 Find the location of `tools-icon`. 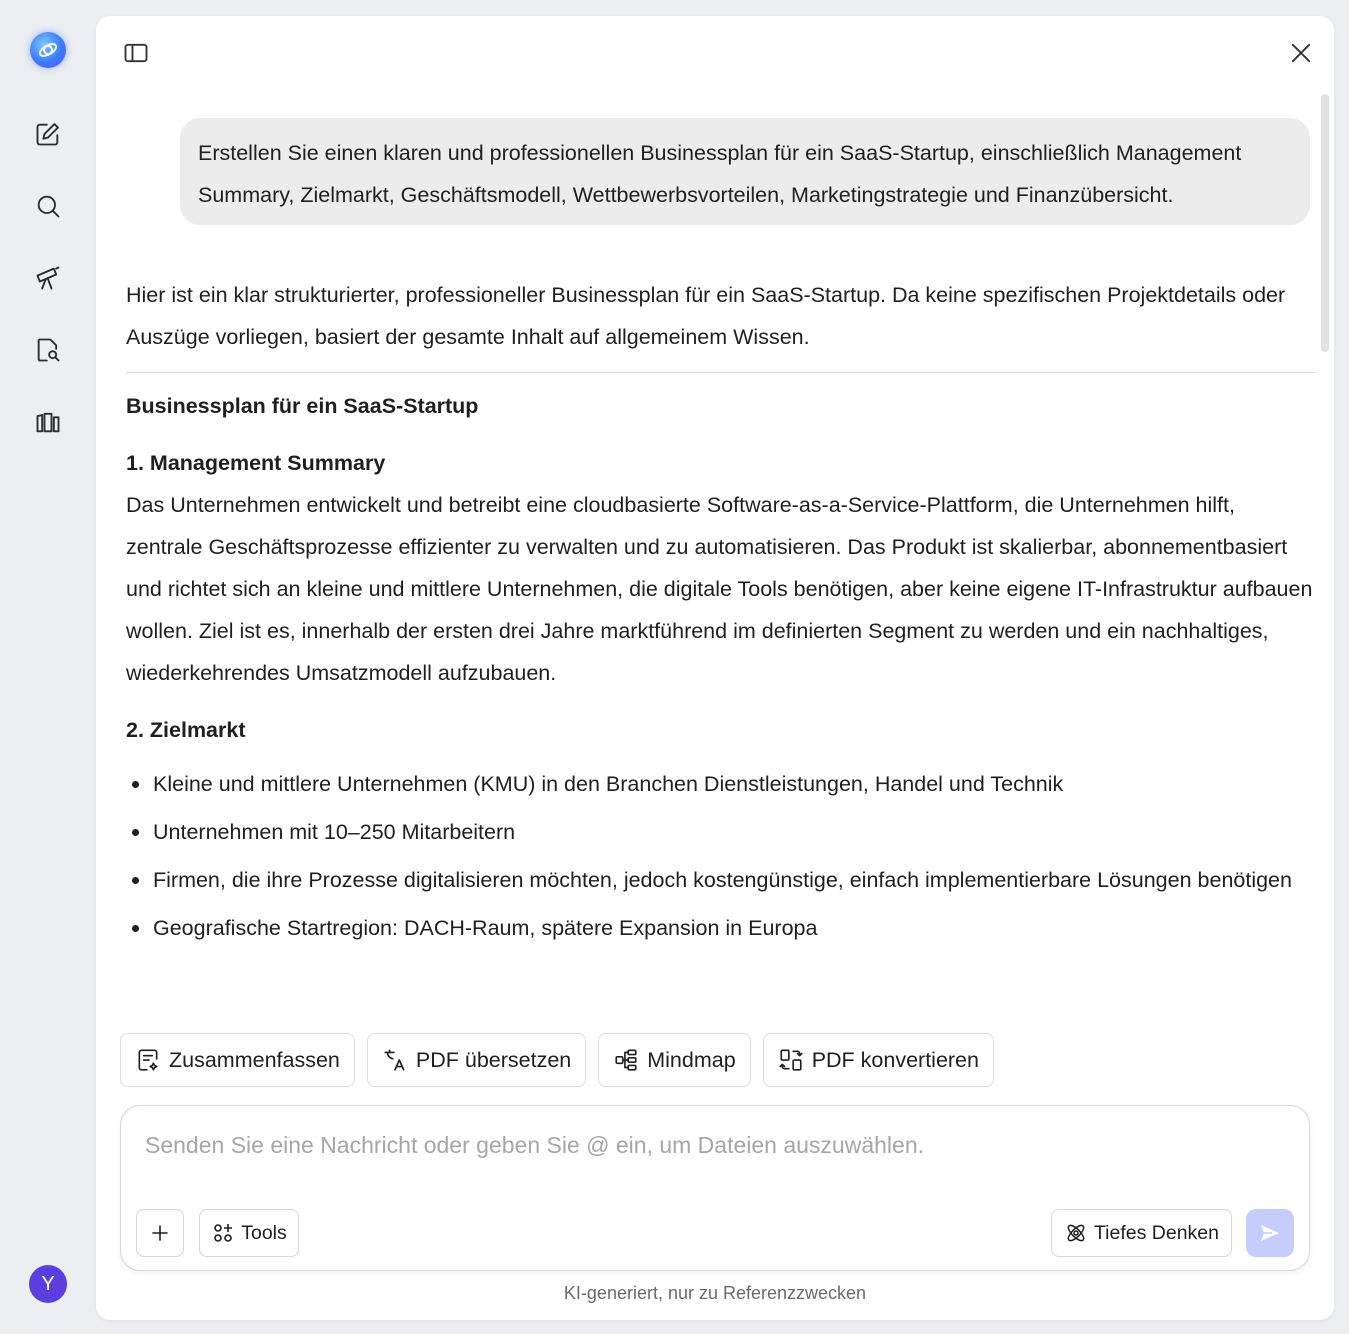

tools-icon is located at coordinates (223, 1233).